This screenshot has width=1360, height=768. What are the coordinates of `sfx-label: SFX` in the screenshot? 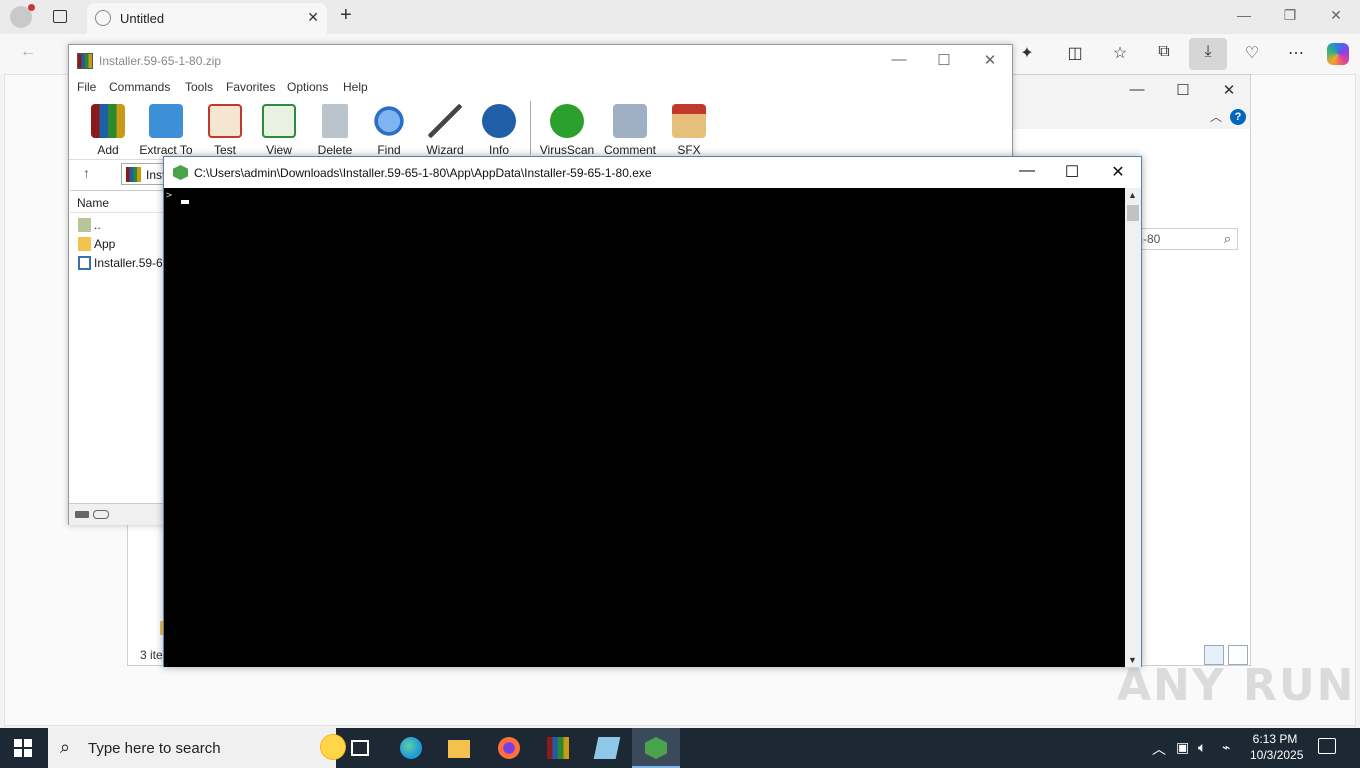 It's located at (689, 150).